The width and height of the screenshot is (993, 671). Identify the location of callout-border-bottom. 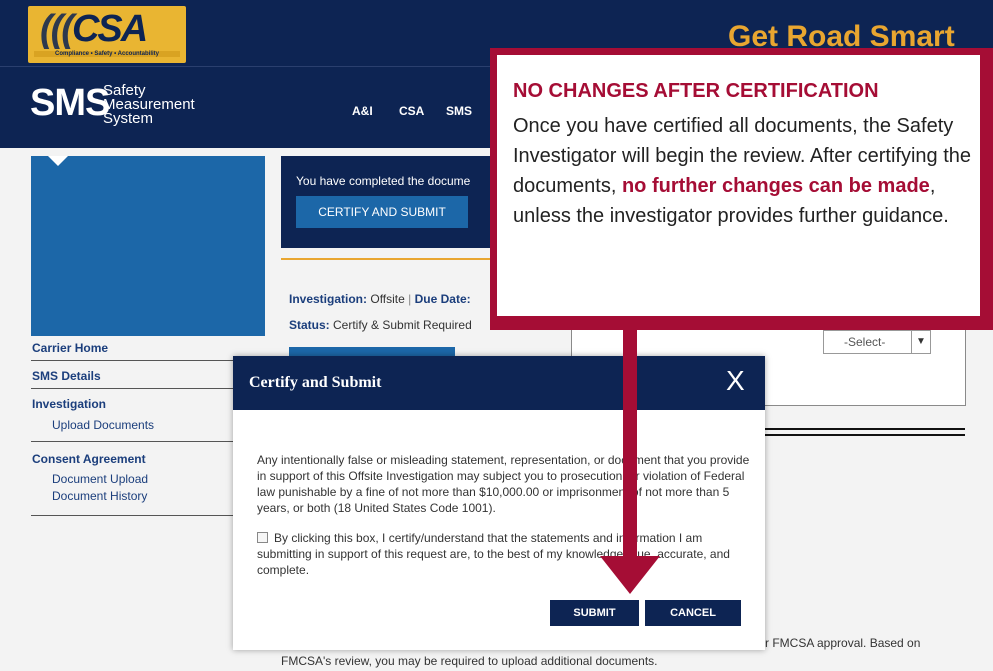
(741, 323).